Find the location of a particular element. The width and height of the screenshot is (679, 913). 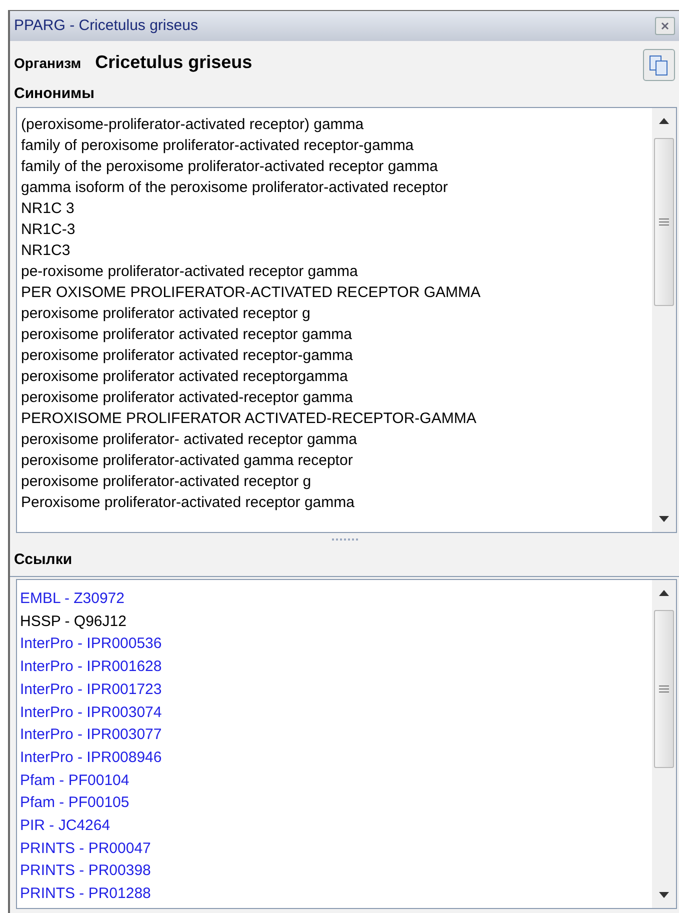

synonym-item: NR1C 3 is located at coordinates (334, 208).